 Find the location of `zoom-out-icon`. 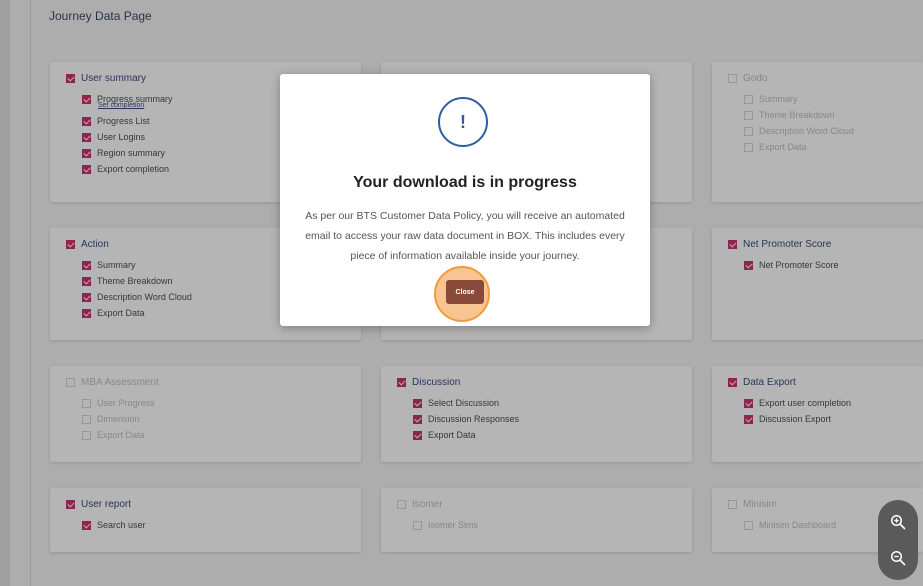

zoom-out-icon is located at coordinates (898, 558).